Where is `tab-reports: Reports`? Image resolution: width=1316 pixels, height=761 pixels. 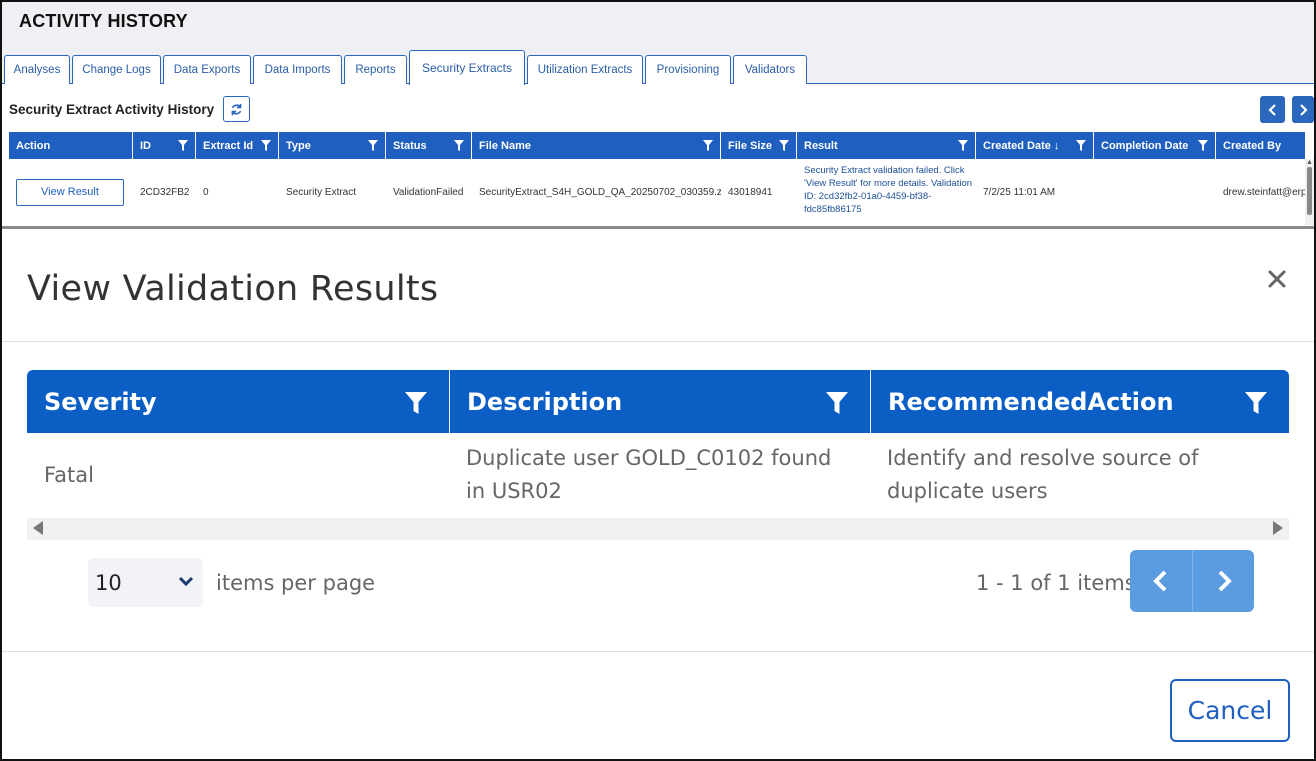
tab-reports: Reports is located at coordinates (375, 69).